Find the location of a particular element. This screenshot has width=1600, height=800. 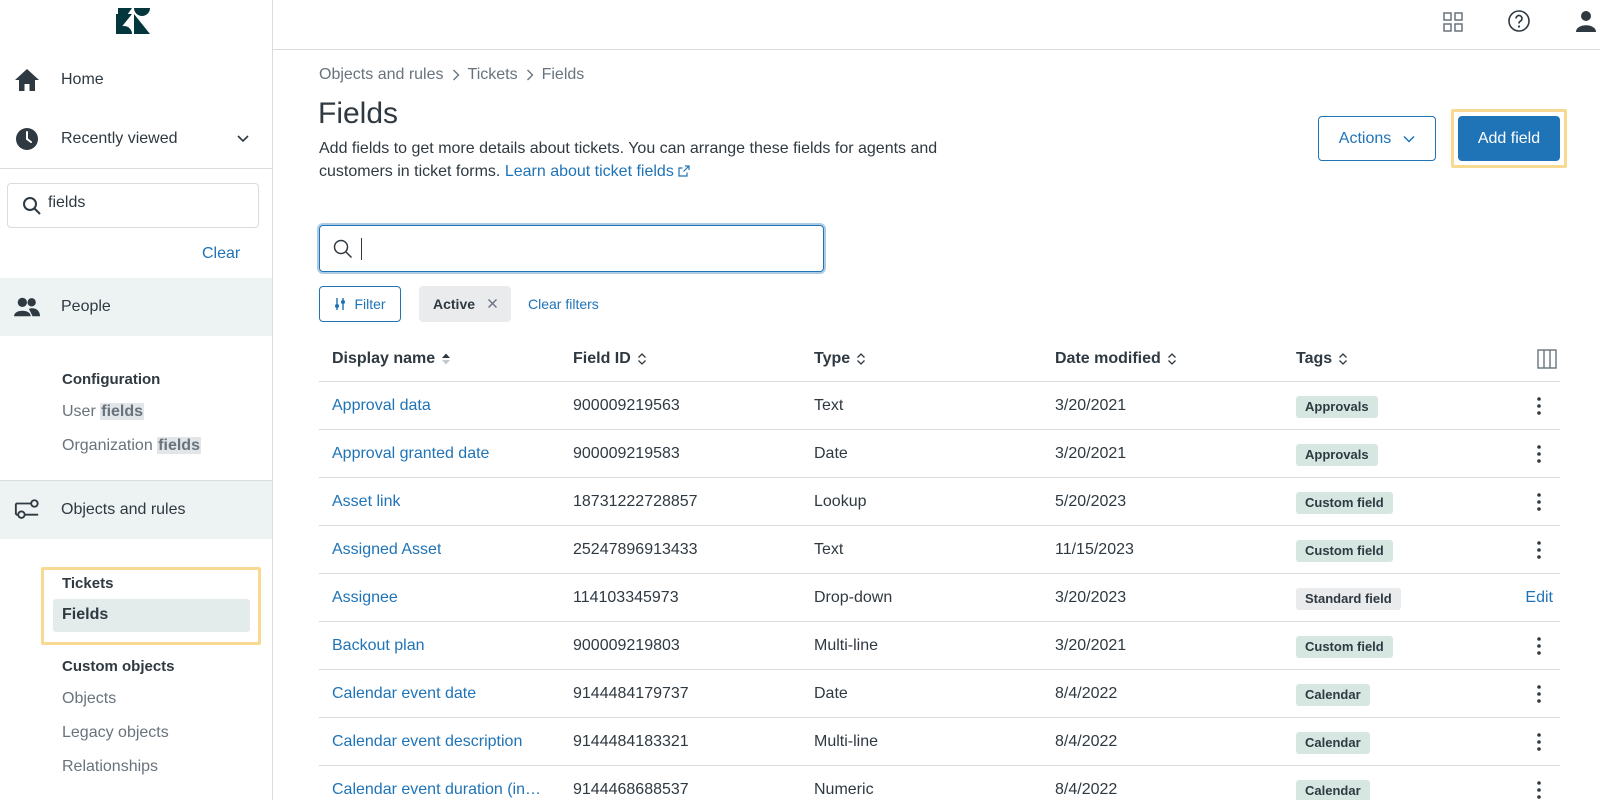

field-id-cell: 900009219563 is located at coordinates (626, 405).